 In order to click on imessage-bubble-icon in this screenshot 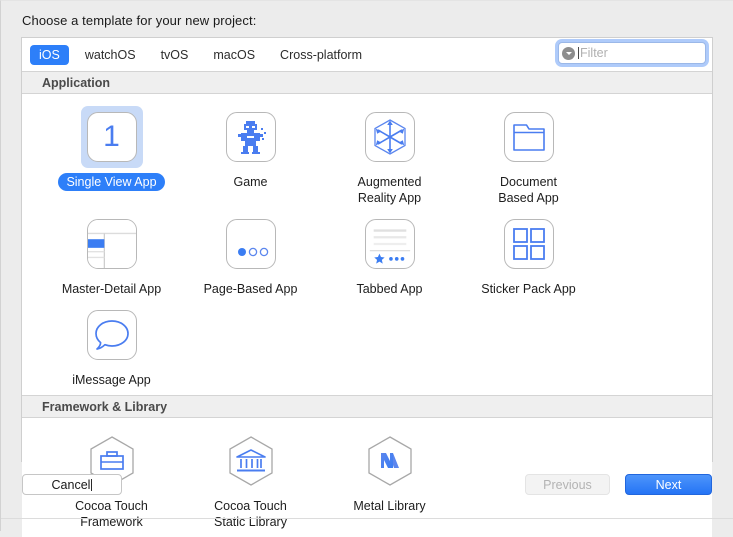, I will do `click(111, 335)`.